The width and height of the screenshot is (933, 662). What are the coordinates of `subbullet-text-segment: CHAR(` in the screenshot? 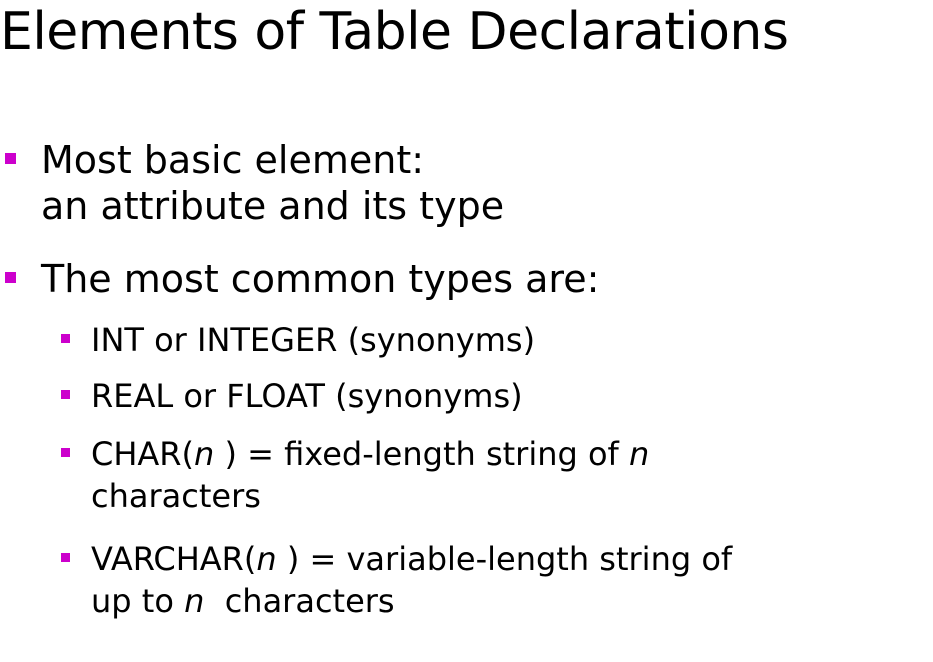 It's located at (143, 454).